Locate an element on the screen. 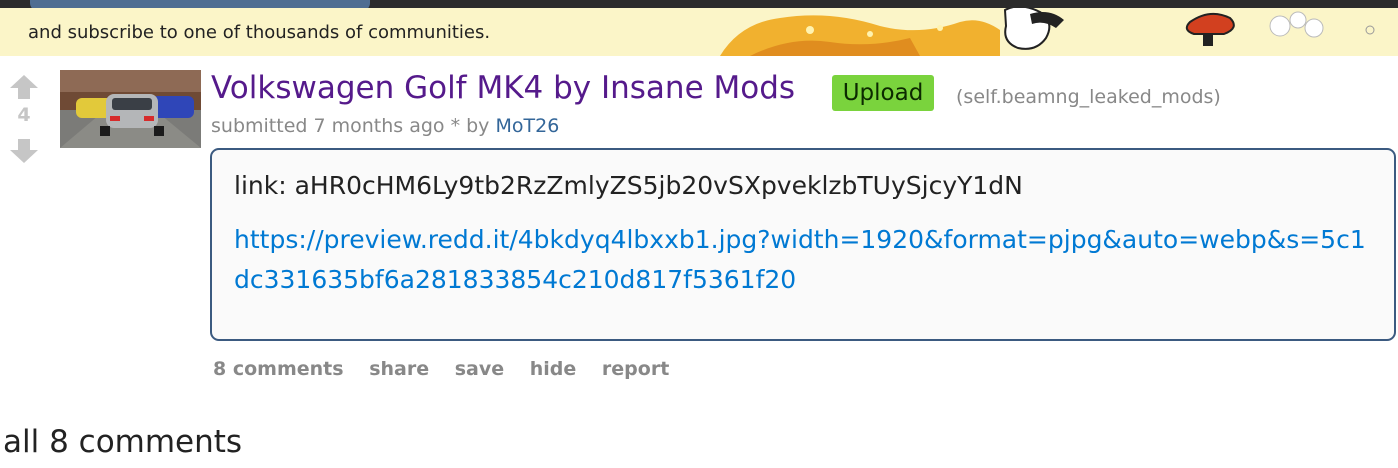  thumbnail-image is located at coordinates (130, 109).